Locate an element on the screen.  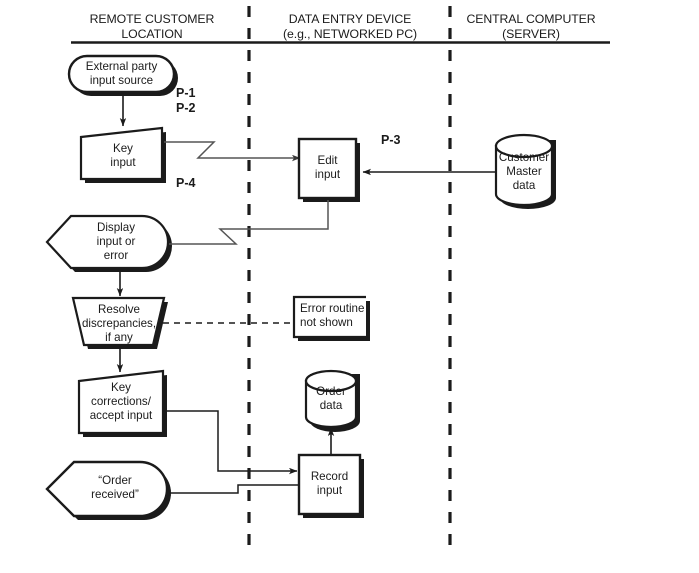
connector-key-input-to-edit-input is located at coordinates (232, 151).